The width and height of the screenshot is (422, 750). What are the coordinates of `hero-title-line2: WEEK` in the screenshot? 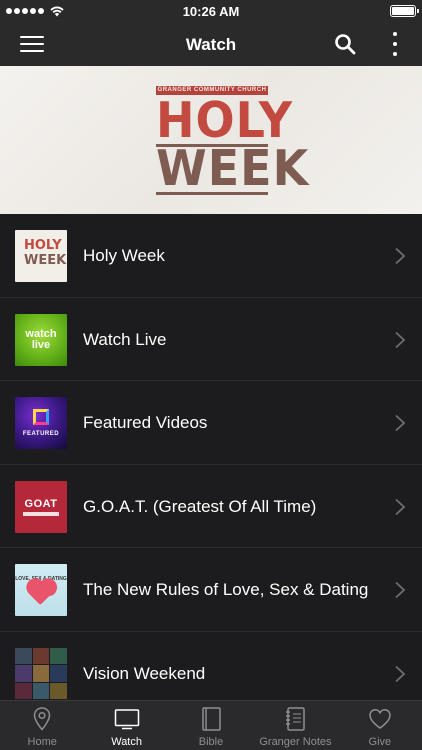 It's located at (233, 168).